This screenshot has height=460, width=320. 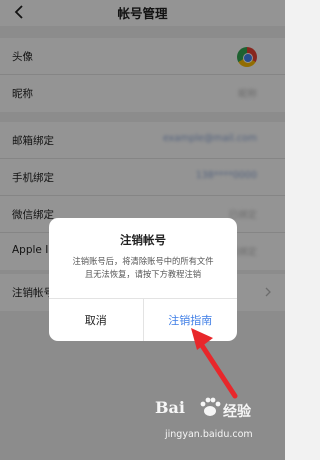 I want to click on baidu-jingyan-watermark: Bai 经验 jingyan.baidu.com, so click(x=215, y=425).